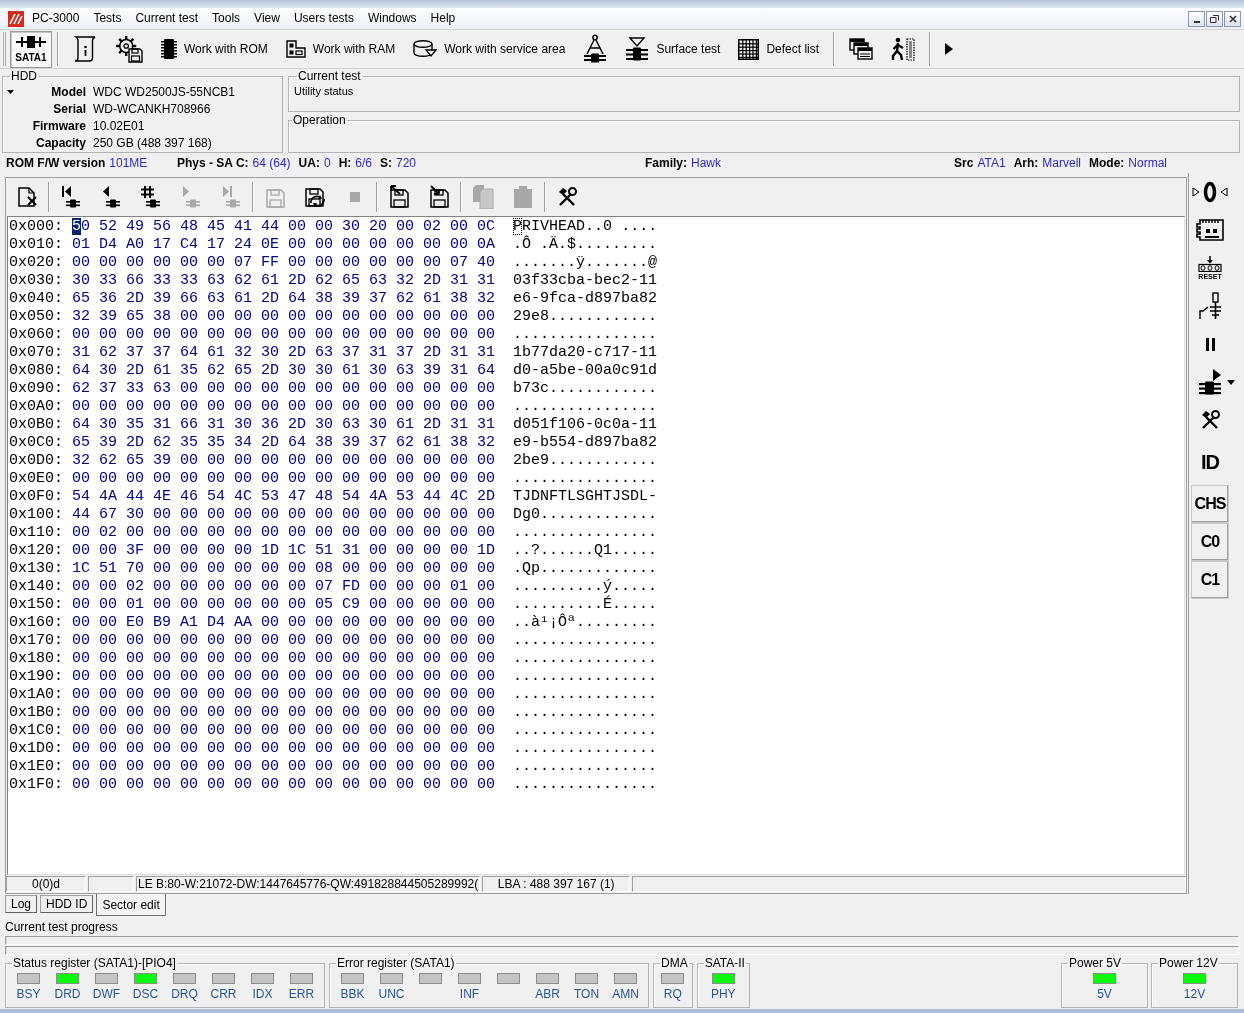  Describe the element at coordinates (85, 49) in the screenshot. I see `scroll-info-icon` at that location.